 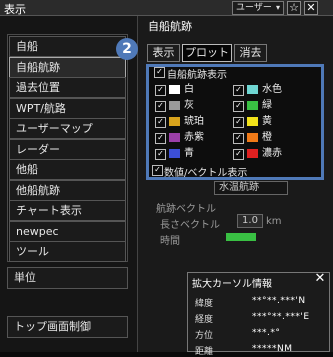 What do you see at coordinates (163, 53) in the screenshot?
I see `tab-display: 表示` at bounding box center [163, 53].